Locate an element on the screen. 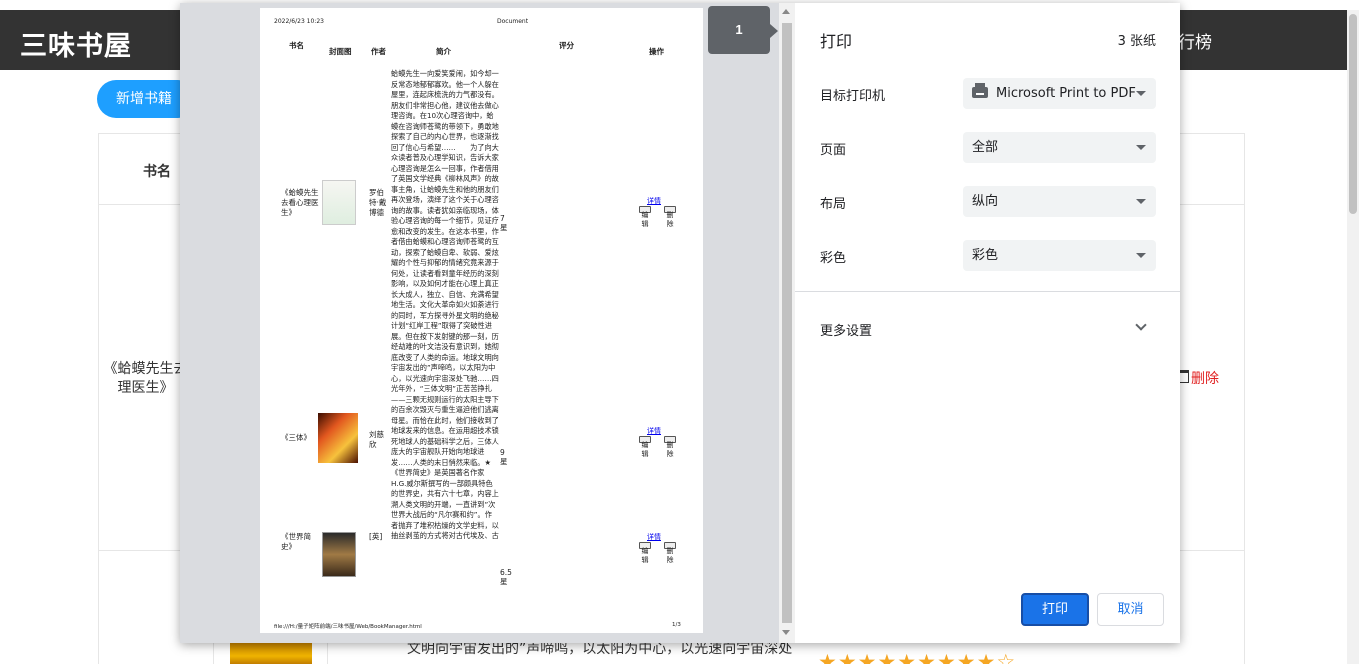 The width and height of the screenshot is (1359, 664). preview-book-score: 6.5星 is located at coordinates (506, 577).